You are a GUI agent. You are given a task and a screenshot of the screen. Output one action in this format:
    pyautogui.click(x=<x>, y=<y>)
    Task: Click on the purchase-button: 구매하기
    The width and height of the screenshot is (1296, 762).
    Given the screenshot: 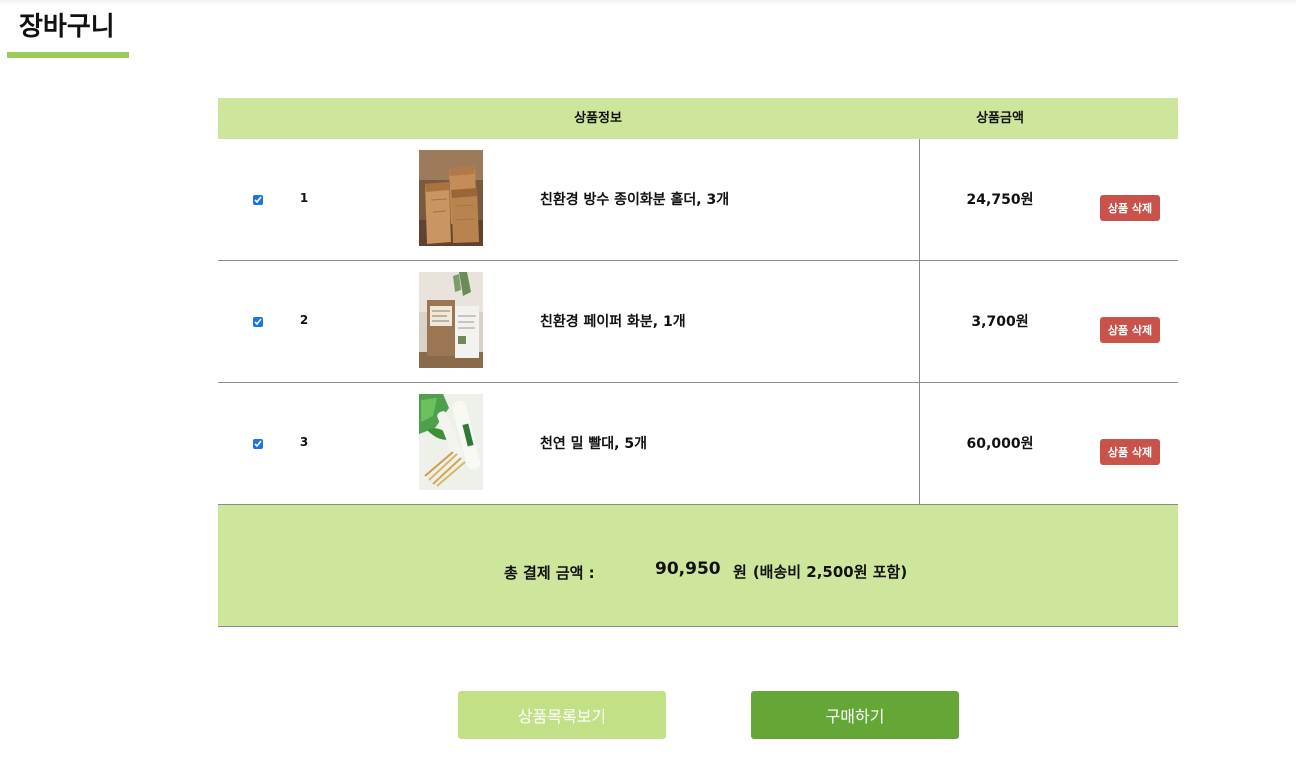 What is the action you would take?
    pyautogui.click(x=855, y=715)
    